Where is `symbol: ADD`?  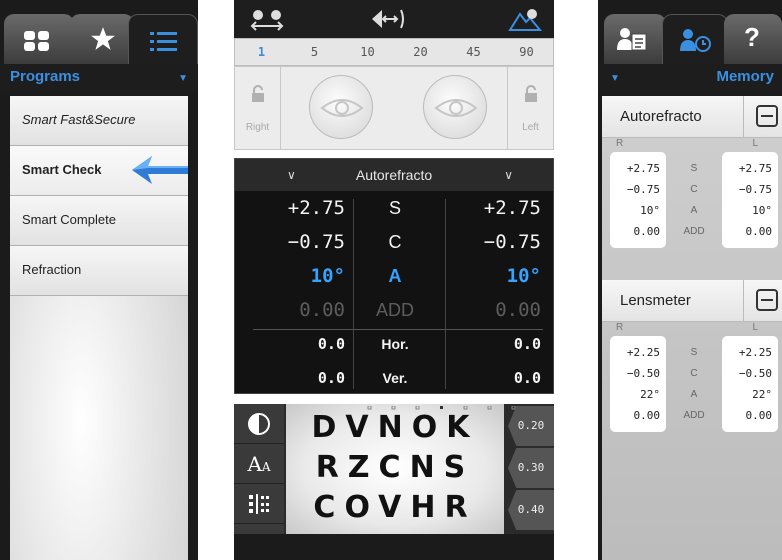 symbol: ADD is located at coordinates (694, 231).